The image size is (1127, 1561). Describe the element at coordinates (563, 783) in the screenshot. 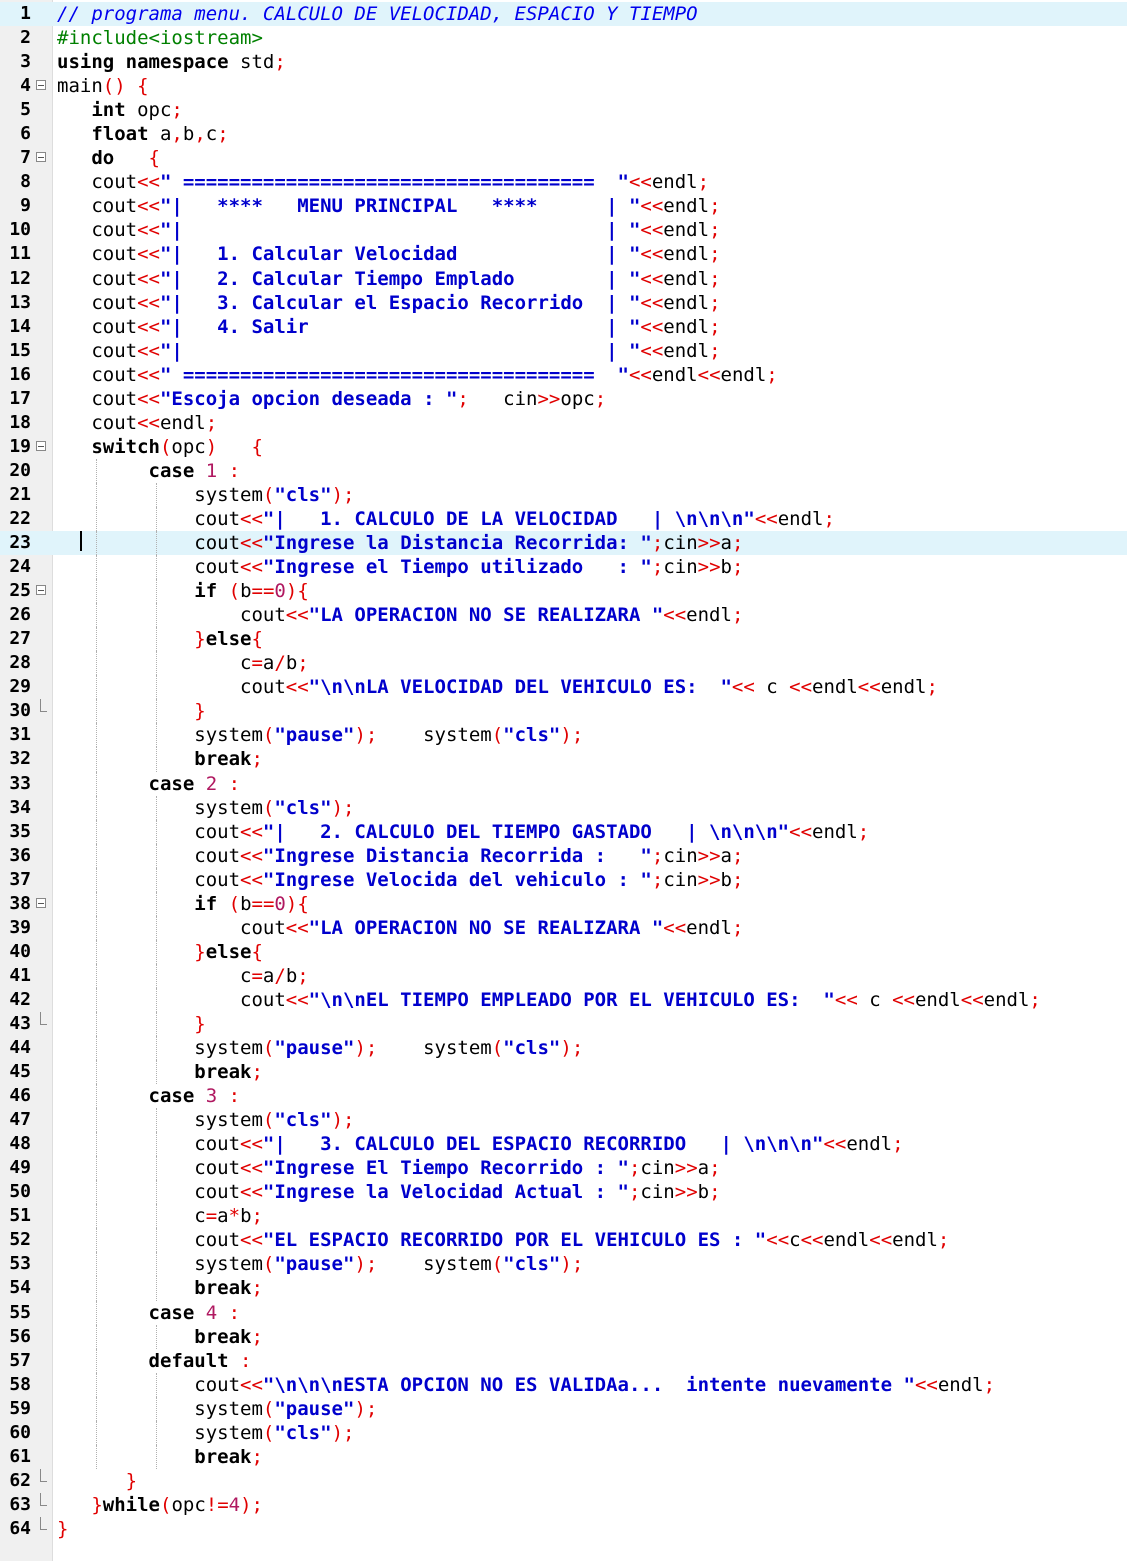

I see `code-line: 33 case 2 :` at that location.